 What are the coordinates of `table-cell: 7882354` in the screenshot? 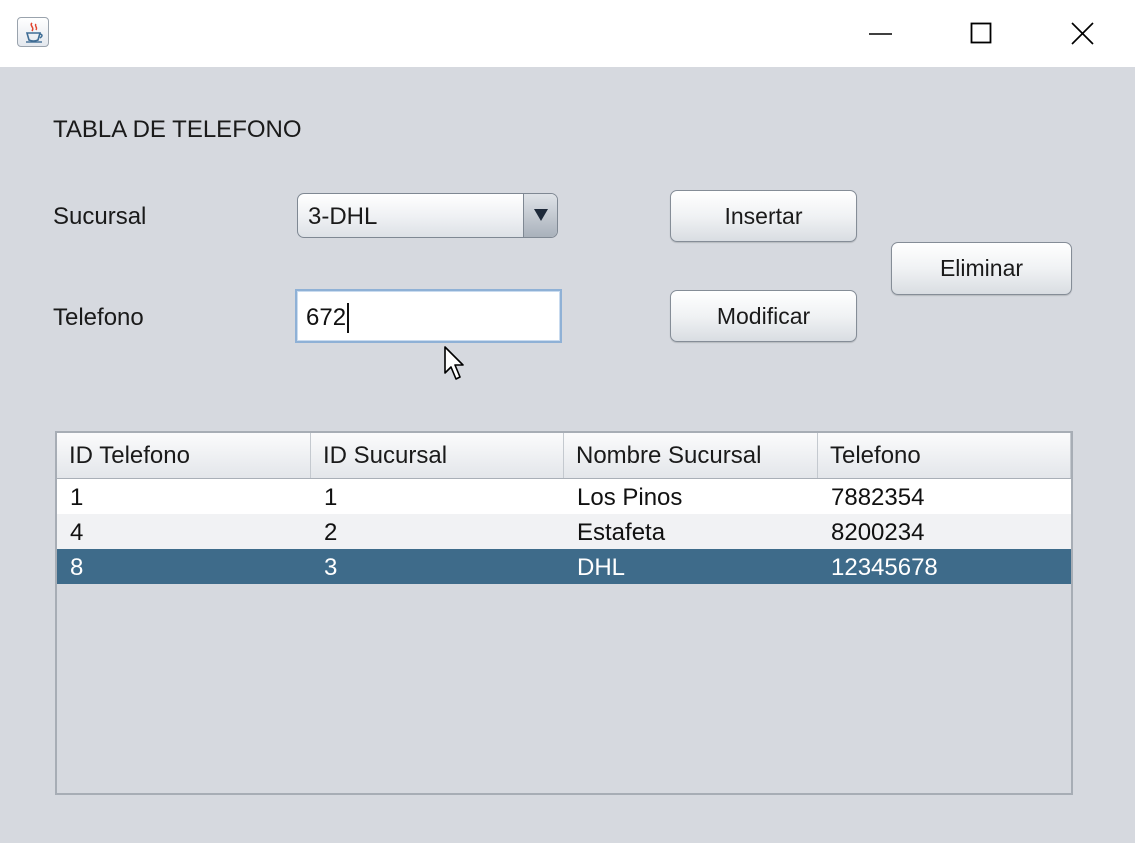 It's located at (878, 497).